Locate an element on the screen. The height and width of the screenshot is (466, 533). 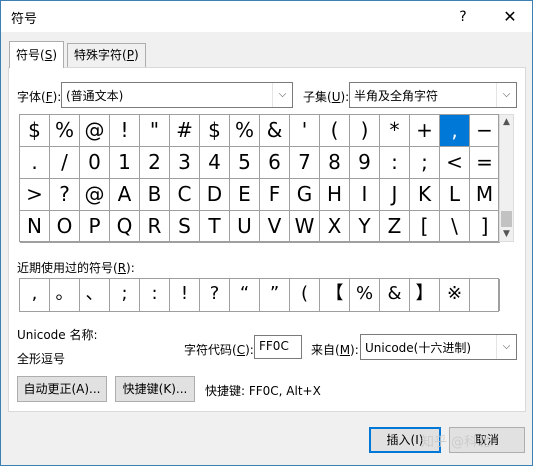
recent-symbol-cell: “ is located at coordinates (245, 295).